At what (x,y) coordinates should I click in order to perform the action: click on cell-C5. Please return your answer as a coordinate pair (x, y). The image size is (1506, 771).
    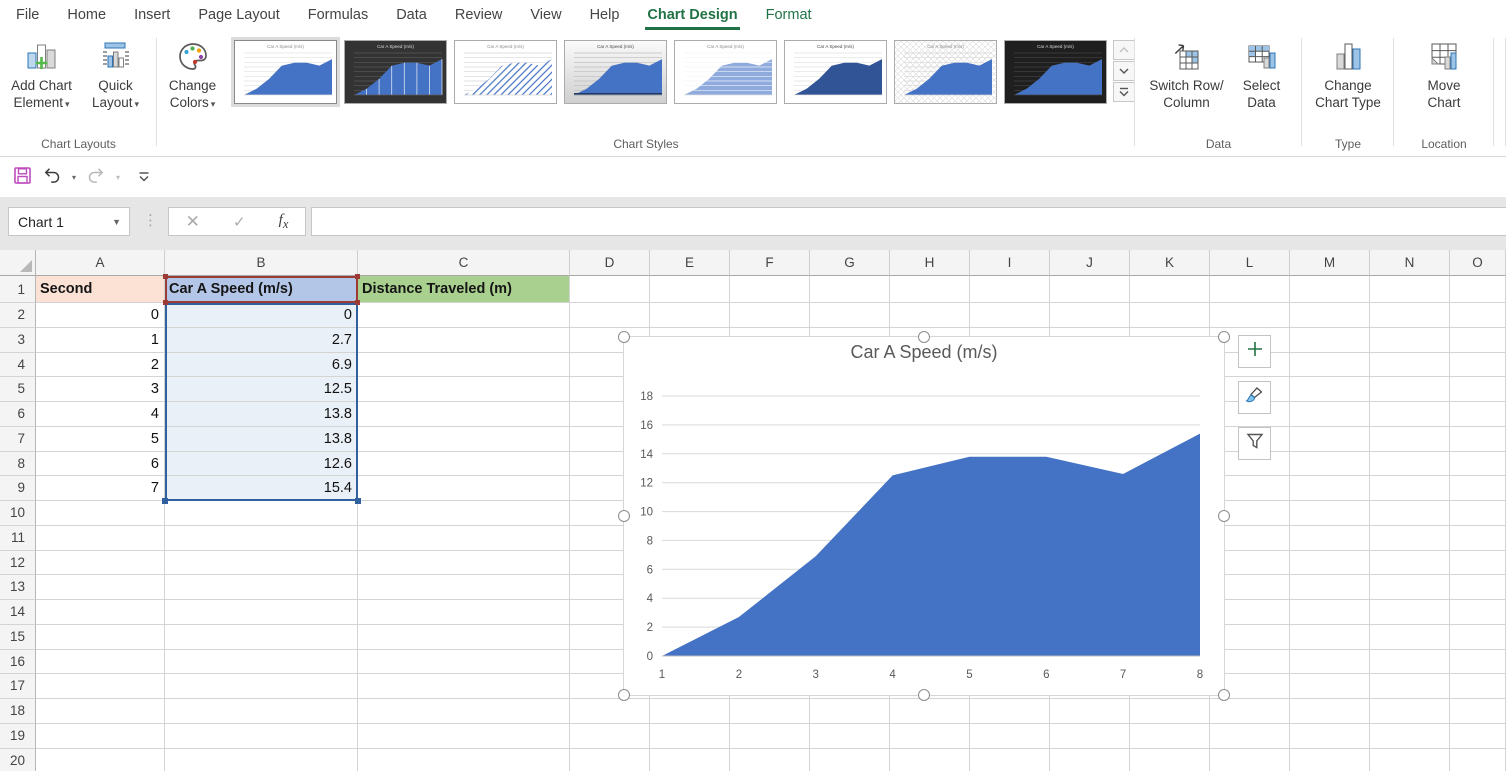
    Looking at the image, I should click on (464, 389).